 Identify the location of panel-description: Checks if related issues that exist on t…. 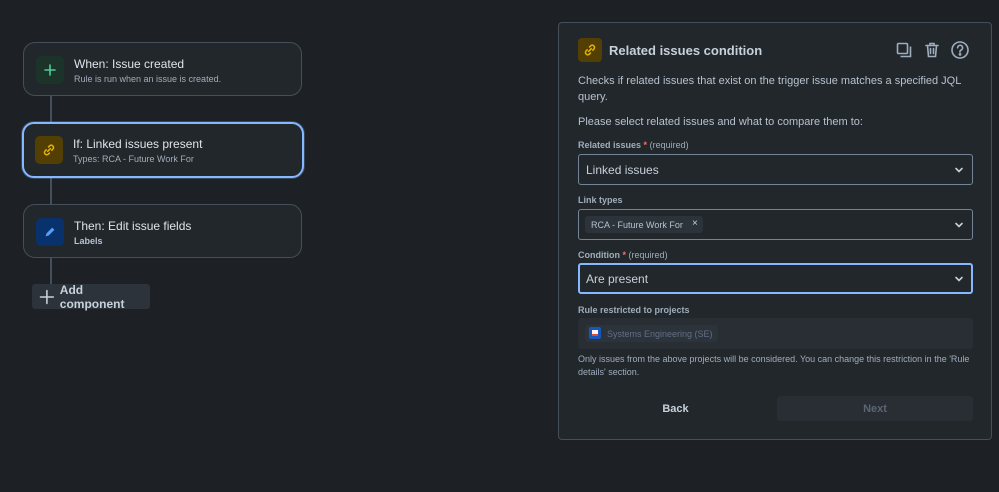
(769, 89).